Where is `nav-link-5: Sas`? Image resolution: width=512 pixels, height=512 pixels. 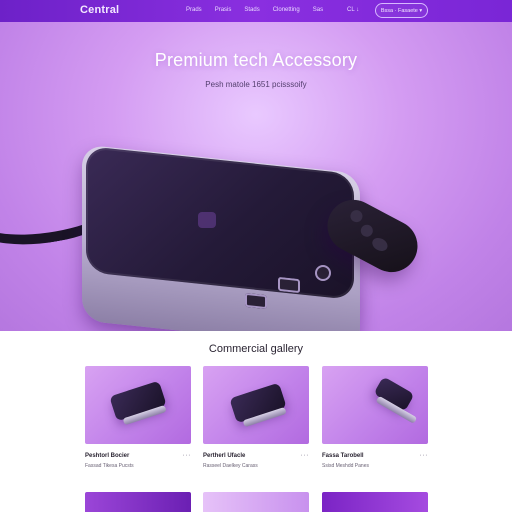
nav-link-5: Sas is located at coordinates (318, 10).